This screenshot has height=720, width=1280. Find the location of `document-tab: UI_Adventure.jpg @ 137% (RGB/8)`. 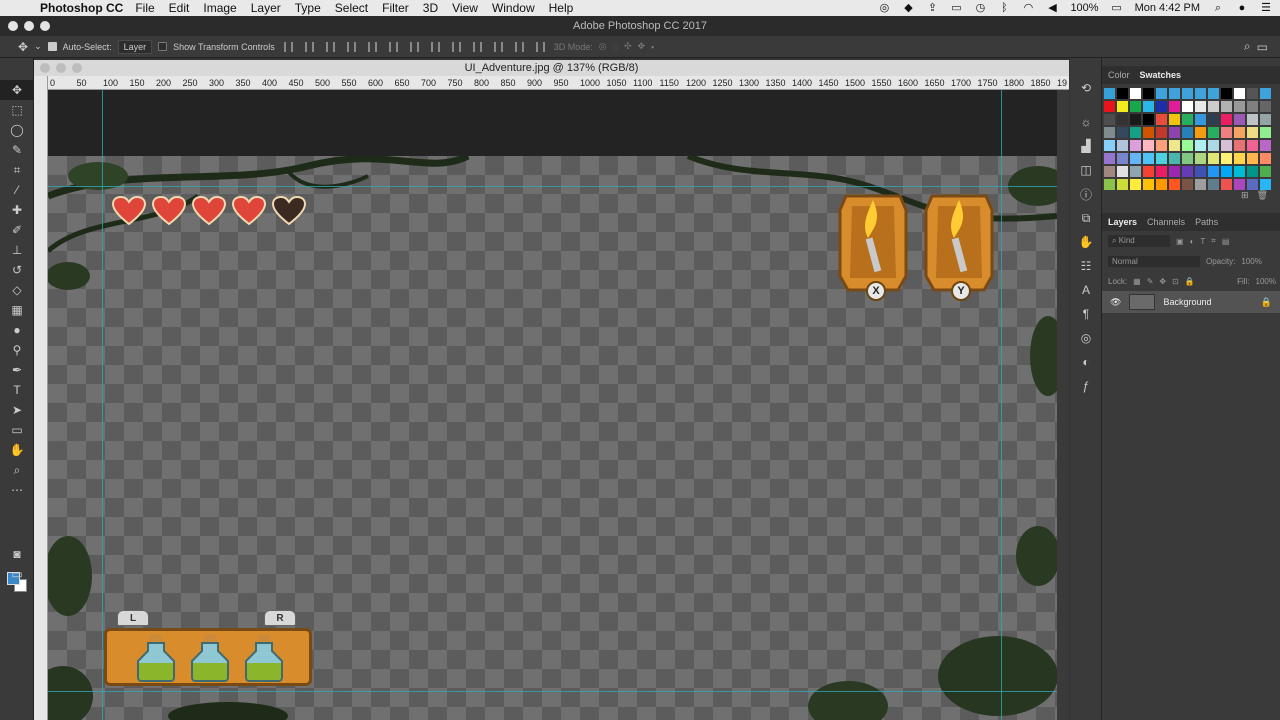

document-tab: UI_Adventure.jpg @ 137% (RGB/8) is located at coordinates (551, 68).